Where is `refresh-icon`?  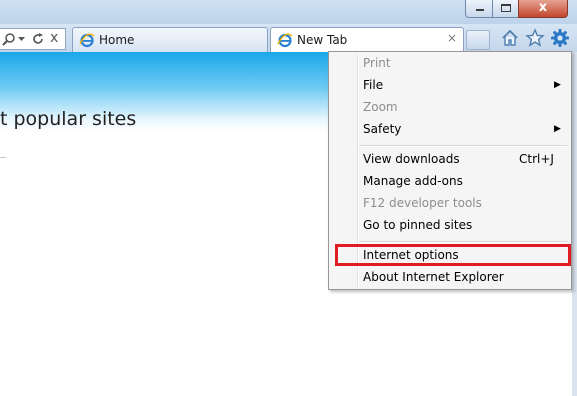
refresh-icon is located at coordinates (38, 39).